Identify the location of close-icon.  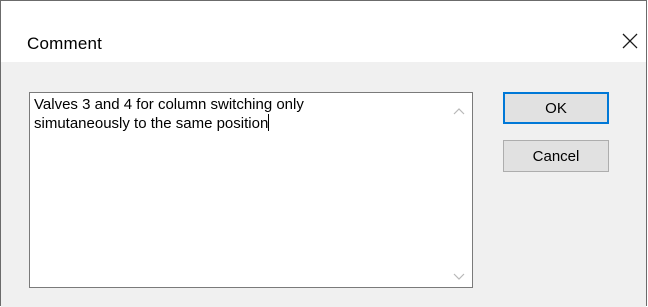
(630, 41).